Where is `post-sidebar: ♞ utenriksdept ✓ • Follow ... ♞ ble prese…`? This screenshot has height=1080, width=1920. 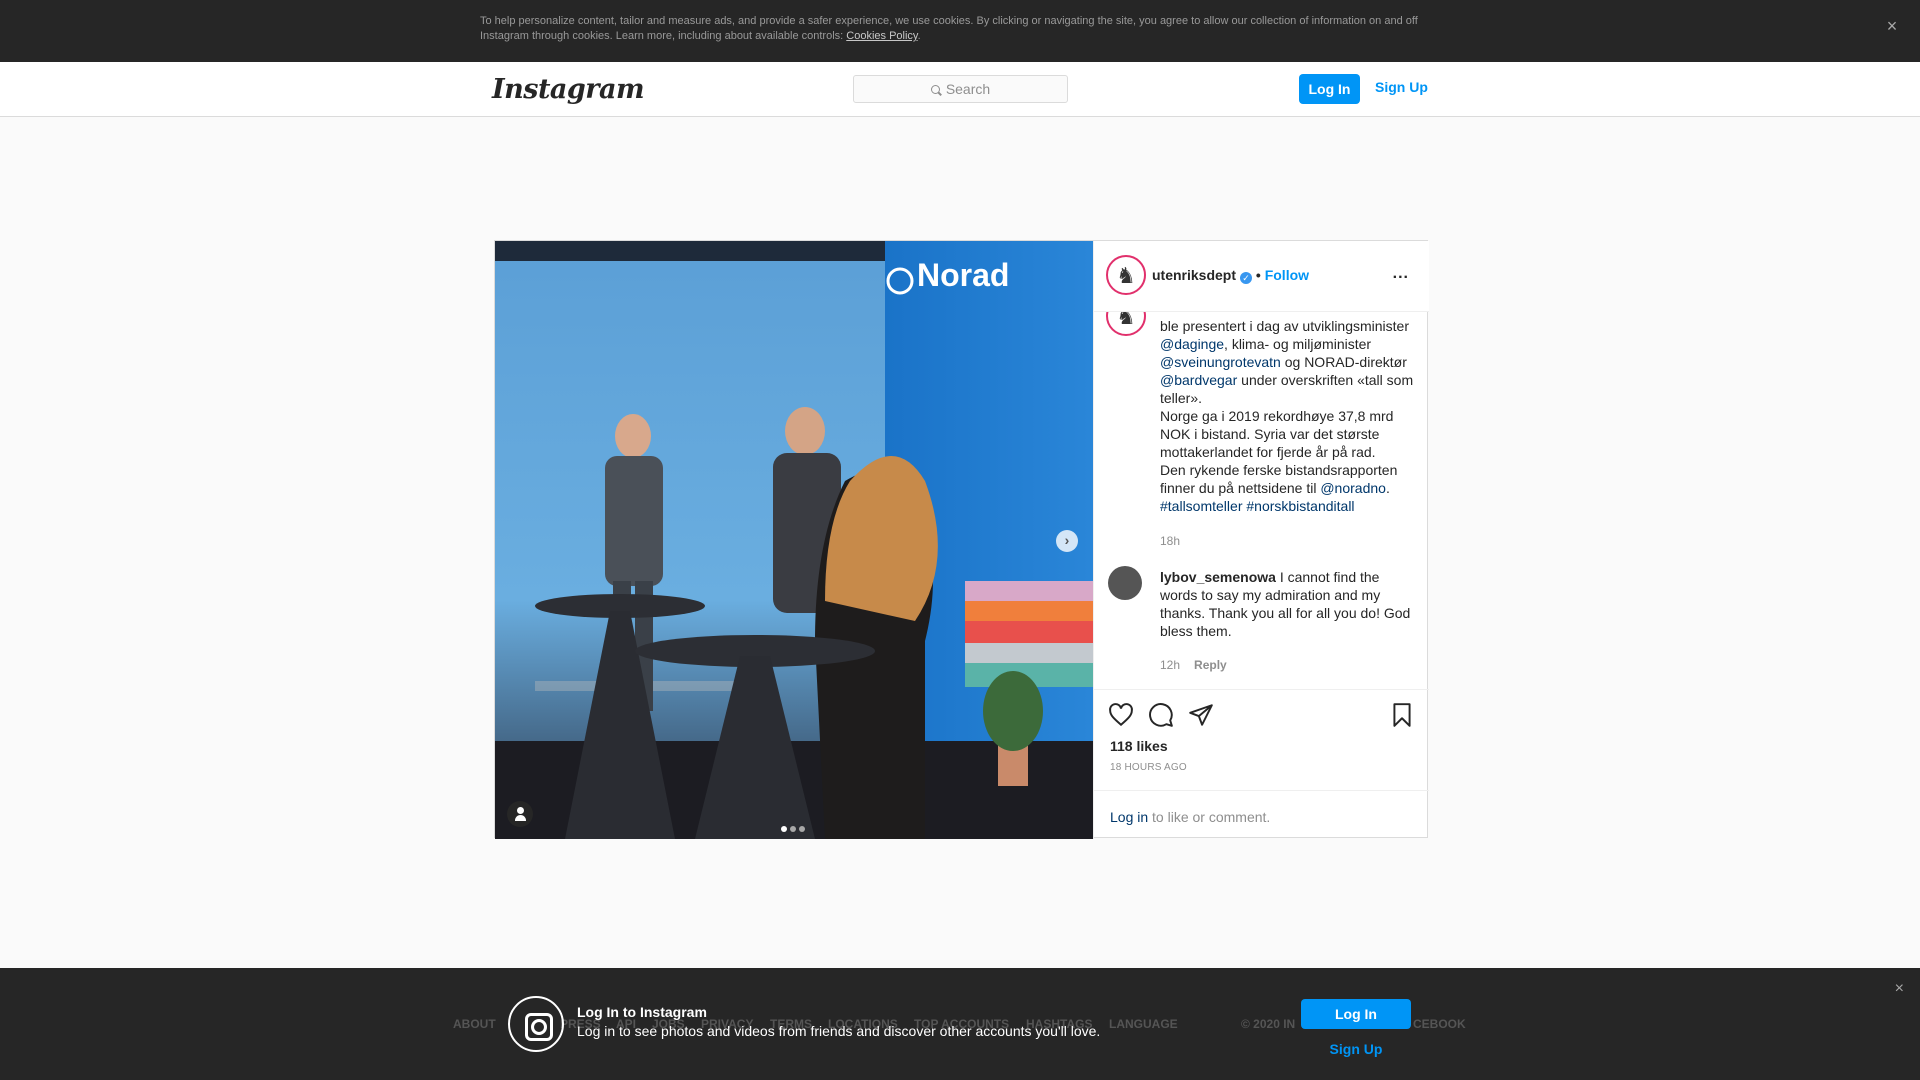 post-sidebar: ♞ utenriksdept ✓ • Follow ... ♞ ble prese… is located at coordinates (1261, 540).